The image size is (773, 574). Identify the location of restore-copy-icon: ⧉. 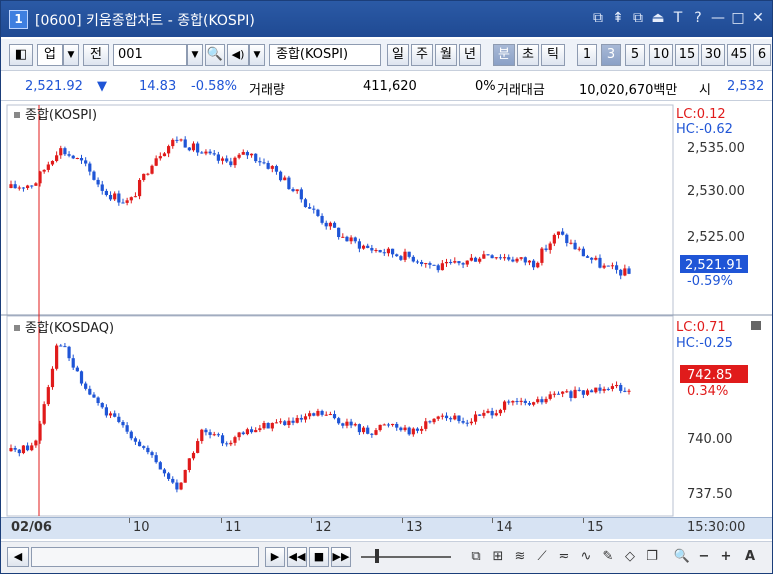
(638, 18).